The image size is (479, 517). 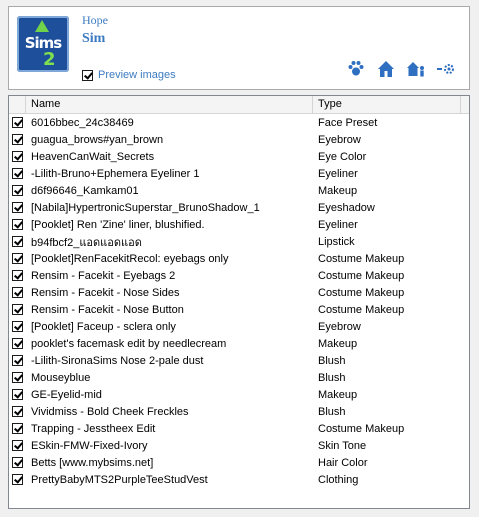 I want to click on house-icon, so click(x=386, y=69).